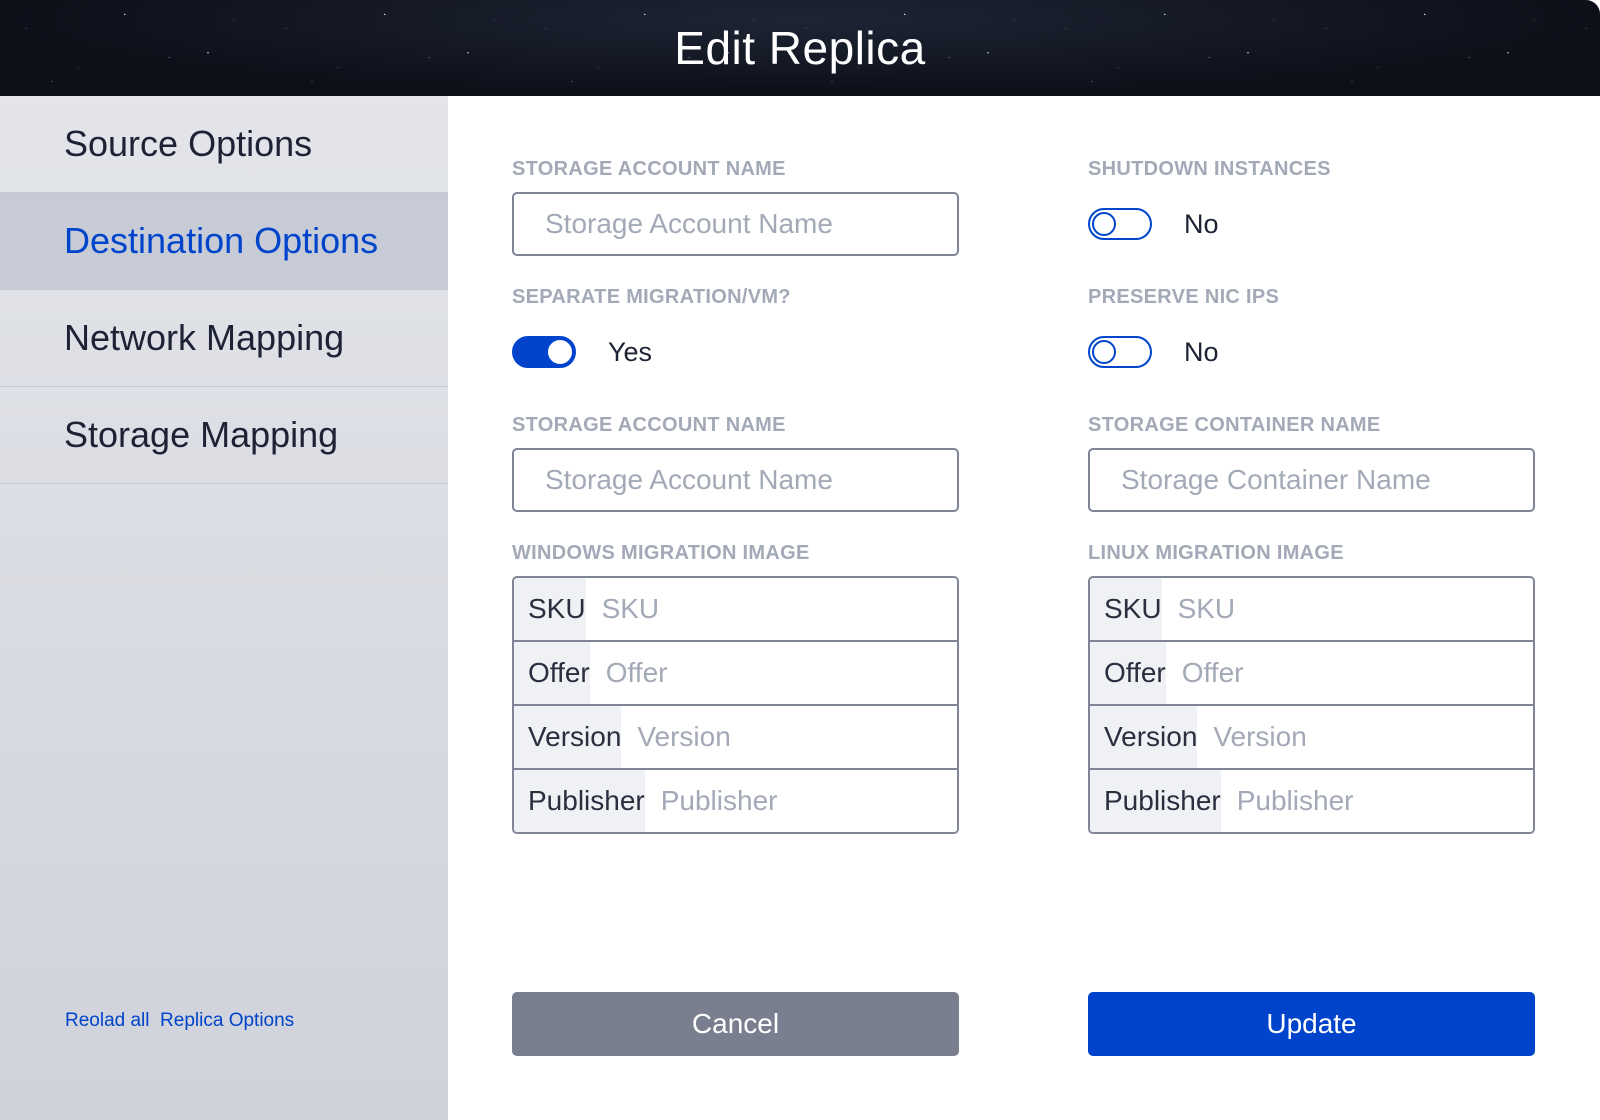  What do you see at coordinates (1349, 673) in the screenshot?
I see `linux-offer-input` at bounding box center [1349, 673].